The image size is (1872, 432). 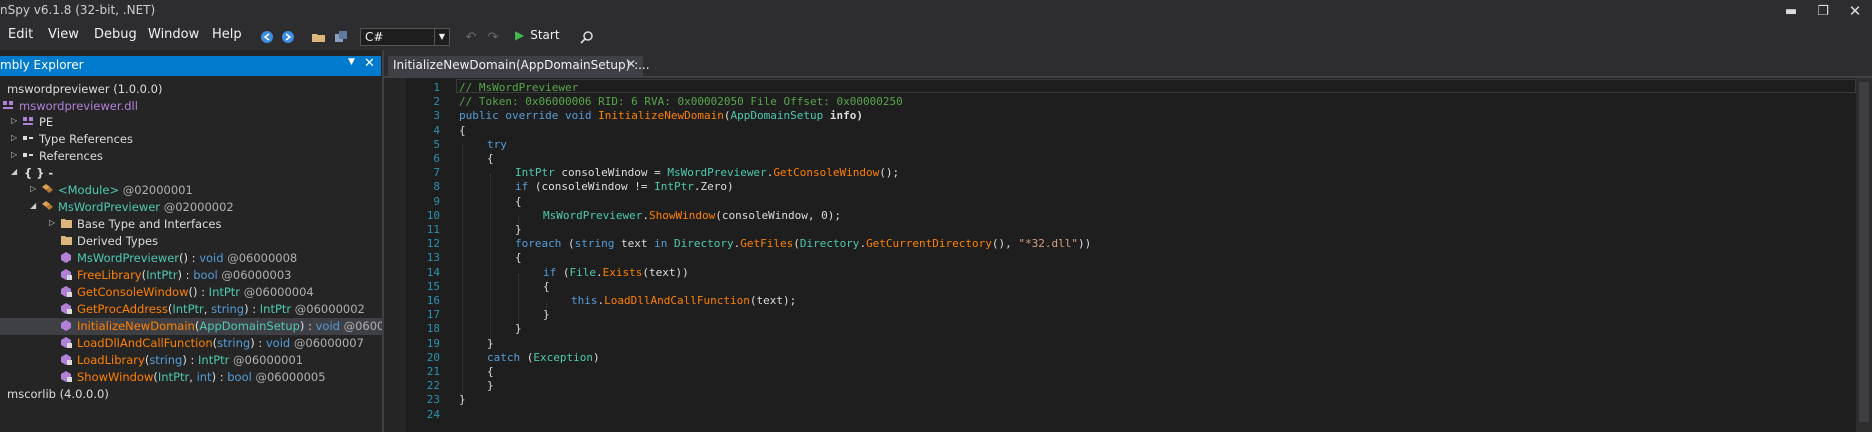 I want to click on code-line: catch (Exception), so click(x=543, y=357).